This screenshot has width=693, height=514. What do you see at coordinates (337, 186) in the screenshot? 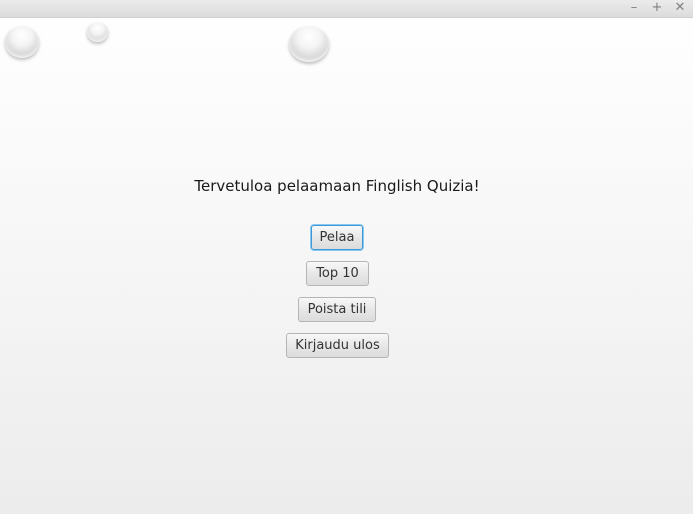
I see `welcome-message: Tervetuloa pelaamaan Finglish Quizia!` at bounding box center [337, 186].